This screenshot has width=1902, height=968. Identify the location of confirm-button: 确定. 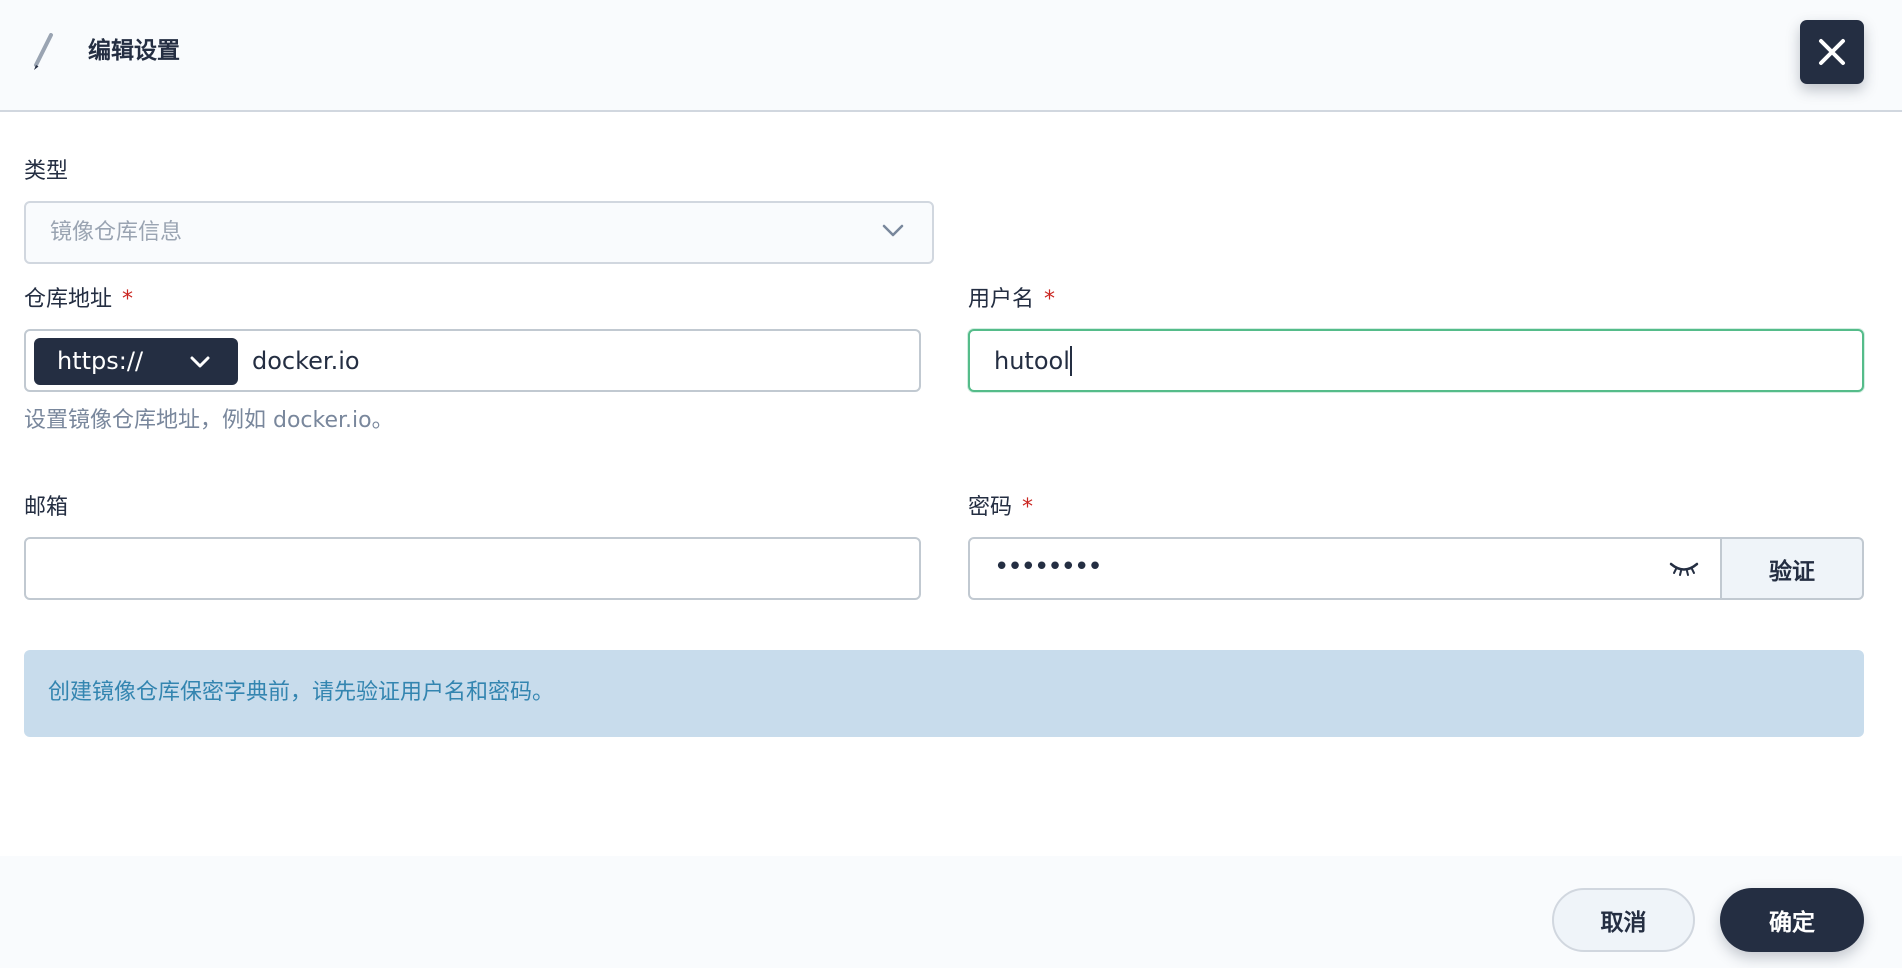
(1792, 920).